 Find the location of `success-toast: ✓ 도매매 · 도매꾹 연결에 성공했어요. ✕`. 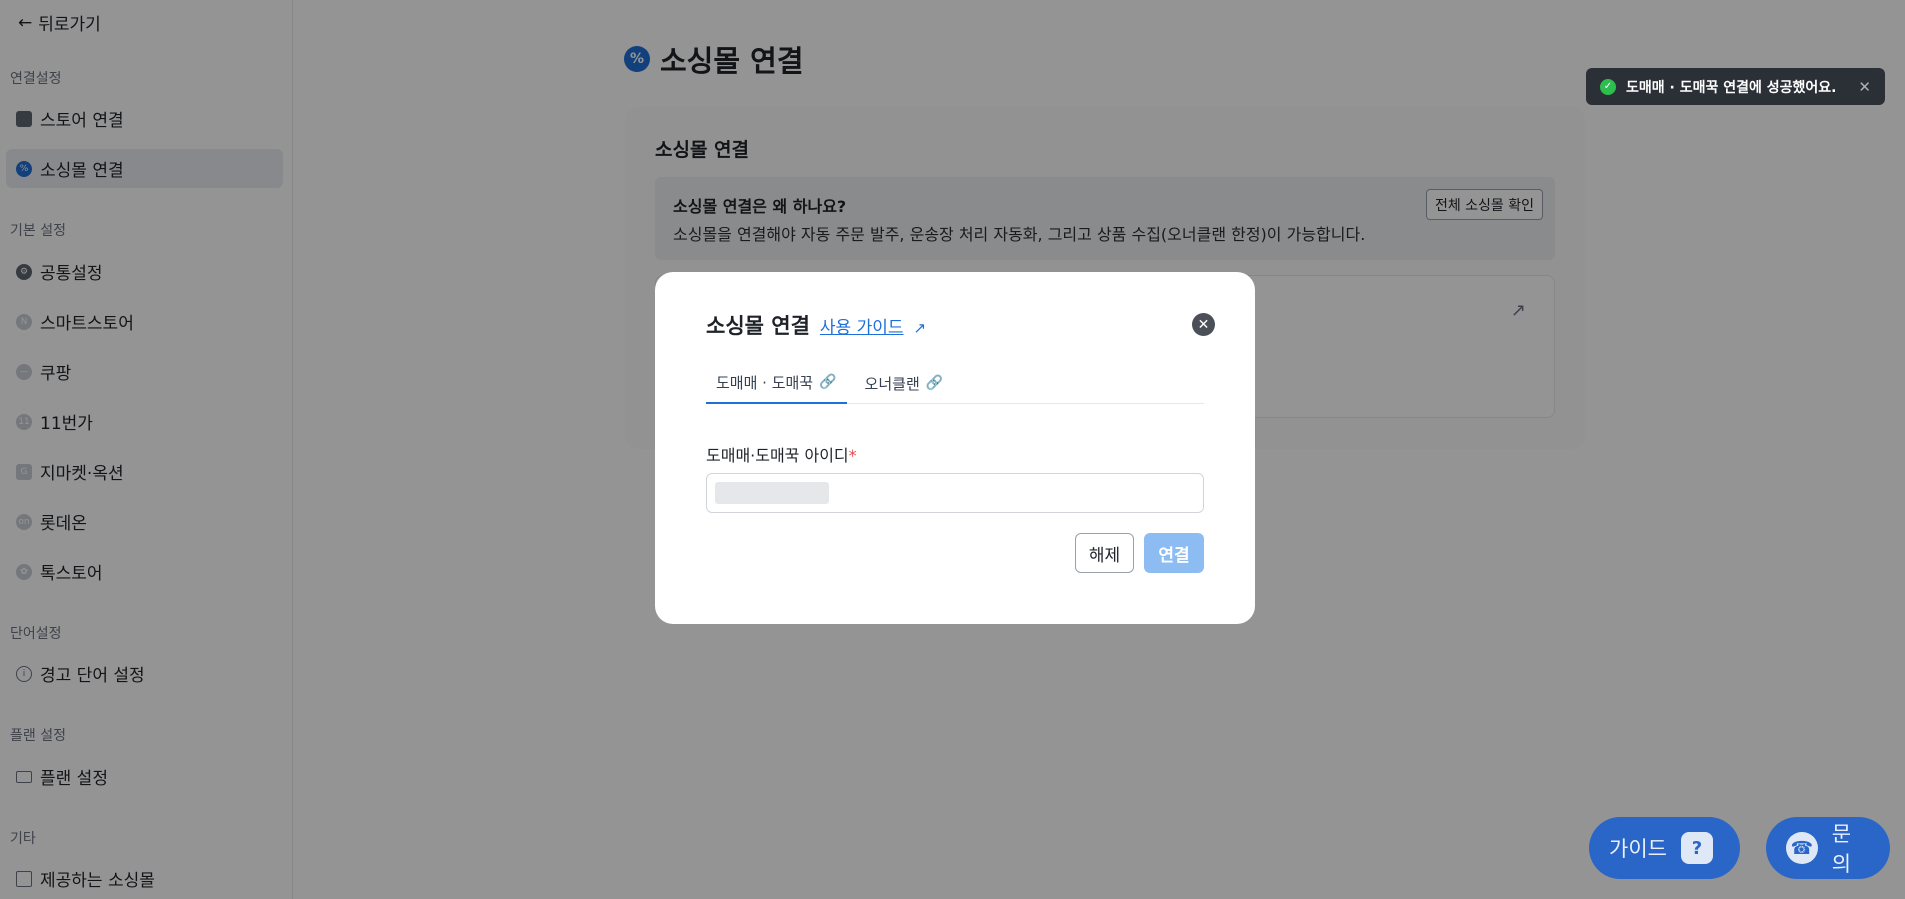

success-toast: ✓ 도매매 · 도매꾹 연결에 성공했어요. ✕ is located at coordinates (1735, 86).